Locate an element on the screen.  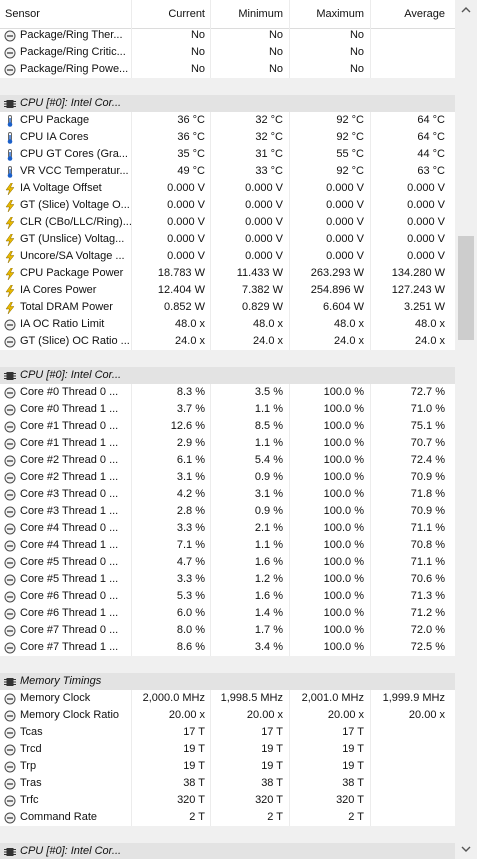
scroll-up-button is located at coordinates (466, 10).